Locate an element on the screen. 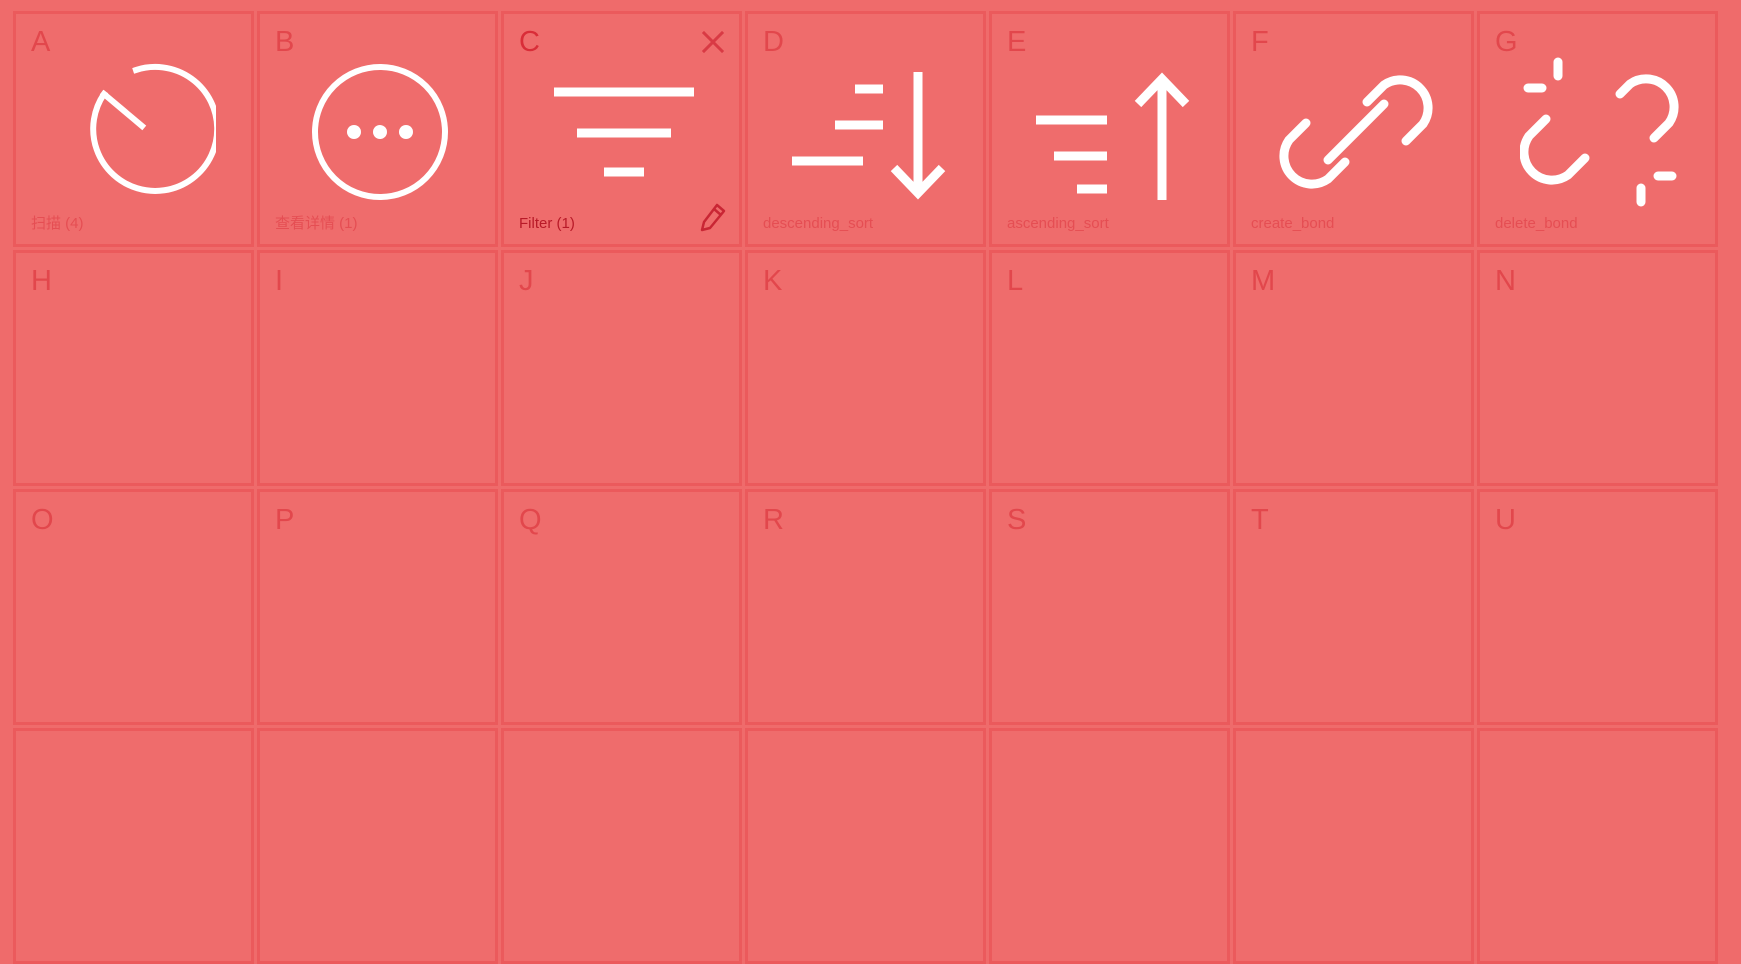 The height and width of the screenshot is (964, 1741). cell-letter: A is located at coordinates (41, 42).